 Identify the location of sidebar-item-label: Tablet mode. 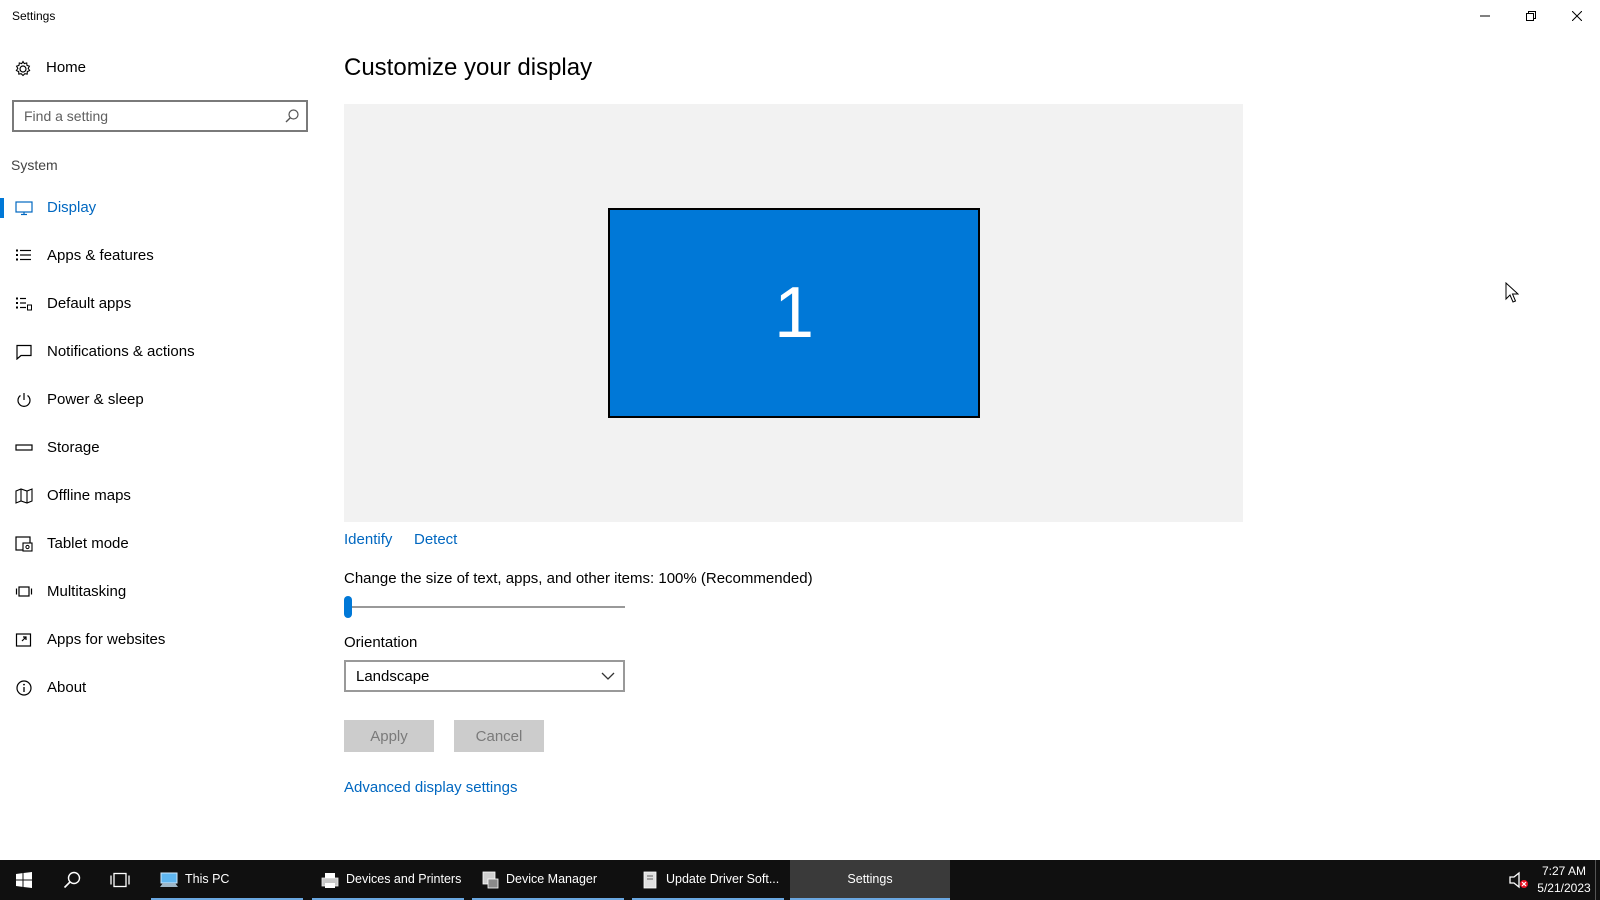
(88, 543).